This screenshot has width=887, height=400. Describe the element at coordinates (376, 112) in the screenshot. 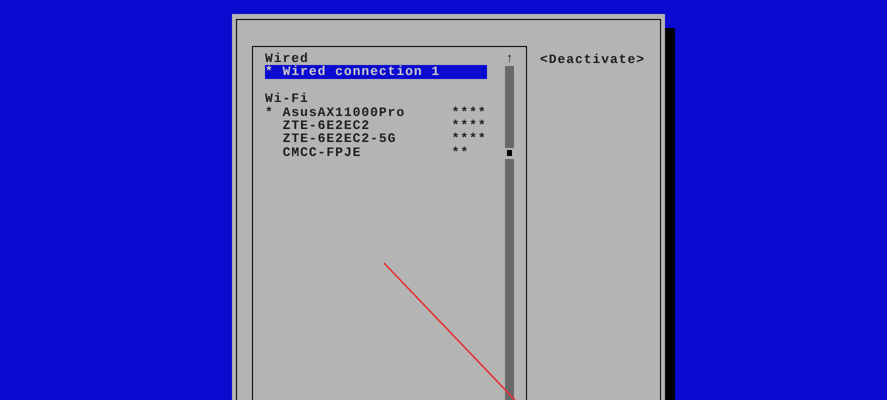

I see `connection-item: * AsusAX11000Pro ****` at that location.